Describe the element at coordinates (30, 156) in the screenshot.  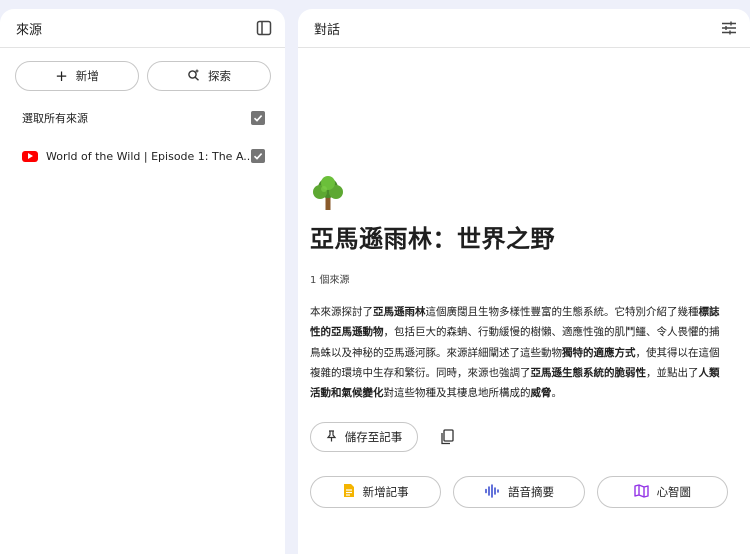
I see `youtube-icon` at that location.